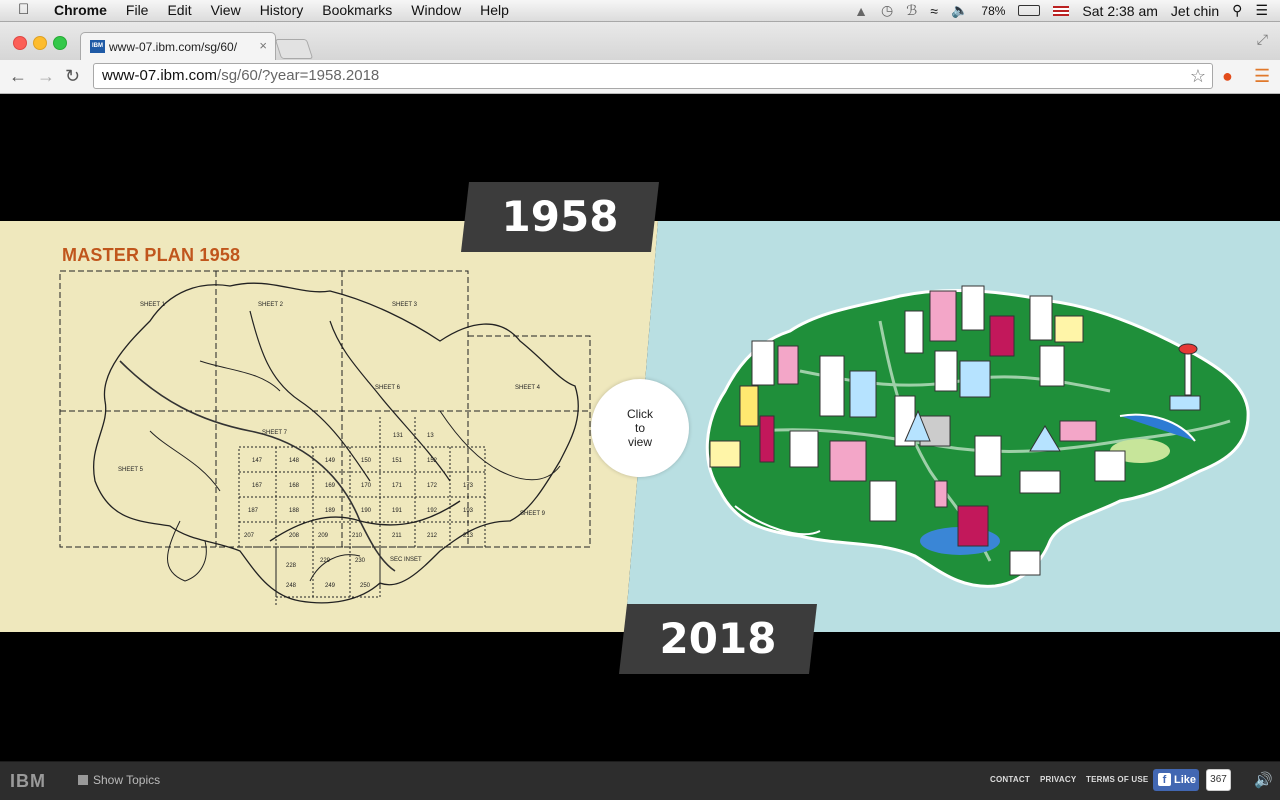  I want to click on sound-icon: 🔊, so click(1263, 780).